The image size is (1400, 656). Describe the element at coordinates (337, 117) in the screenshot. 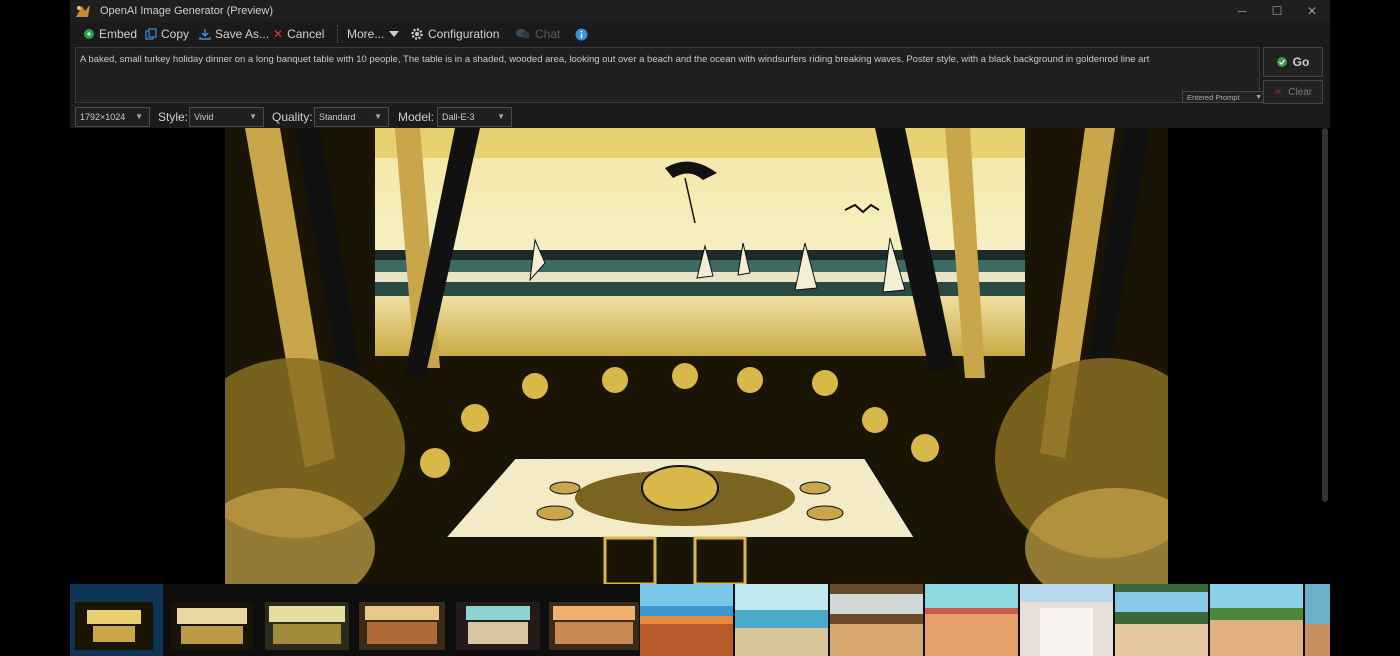

I see `quality-value: Standard` at that location.